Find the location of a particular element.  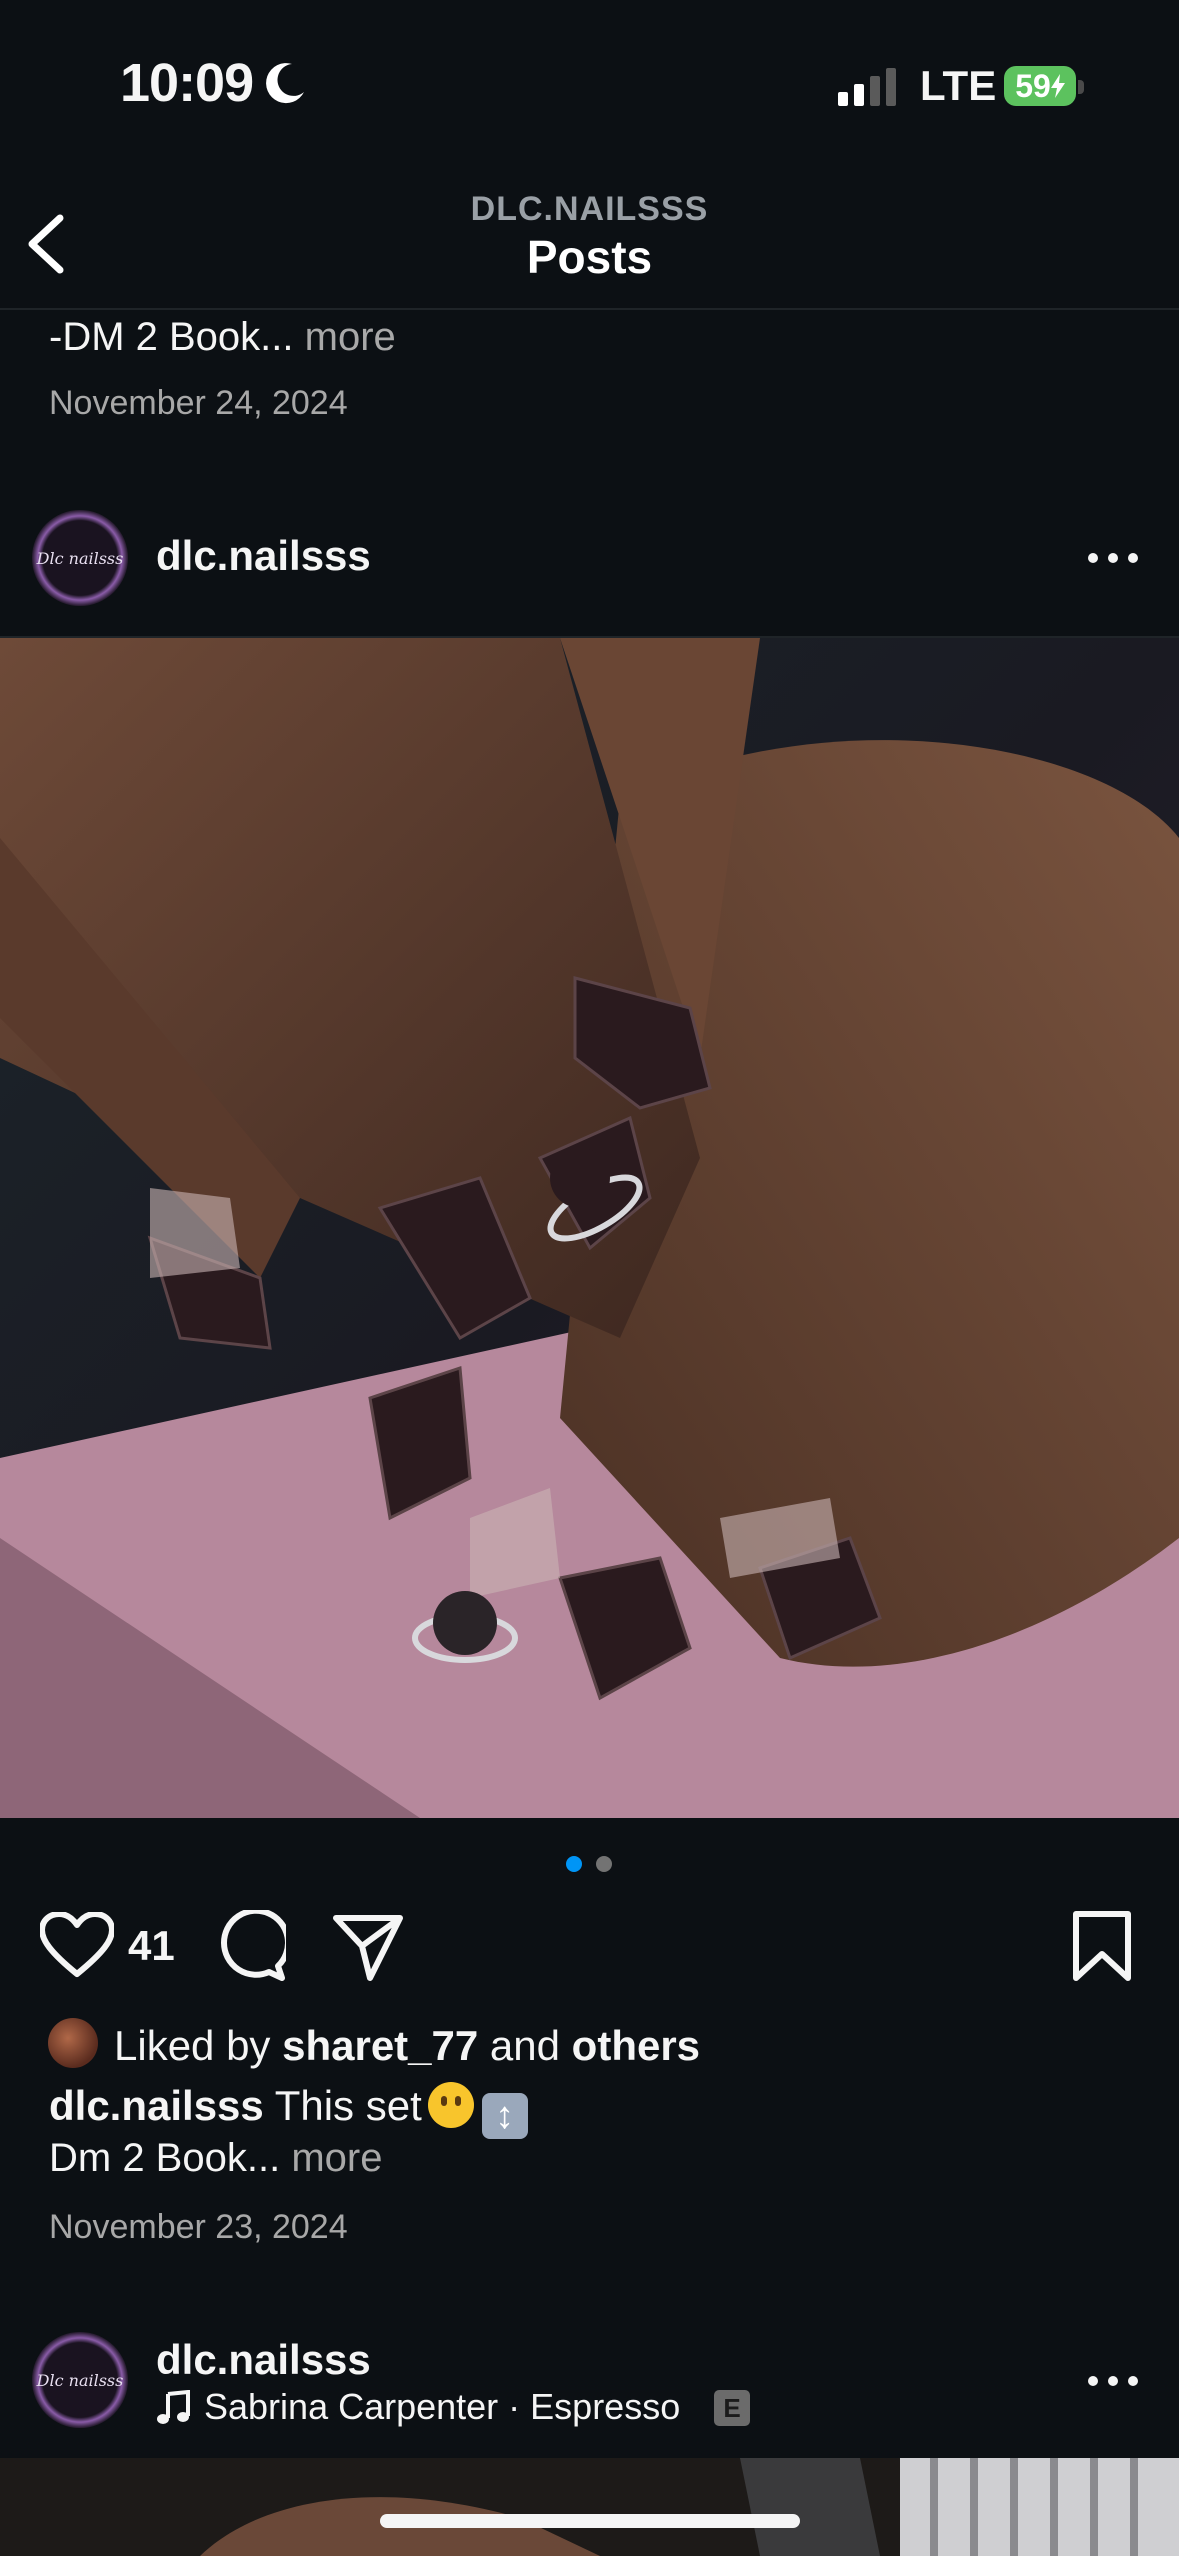

explicit-badge: E is located at coordinates (732, 2408).